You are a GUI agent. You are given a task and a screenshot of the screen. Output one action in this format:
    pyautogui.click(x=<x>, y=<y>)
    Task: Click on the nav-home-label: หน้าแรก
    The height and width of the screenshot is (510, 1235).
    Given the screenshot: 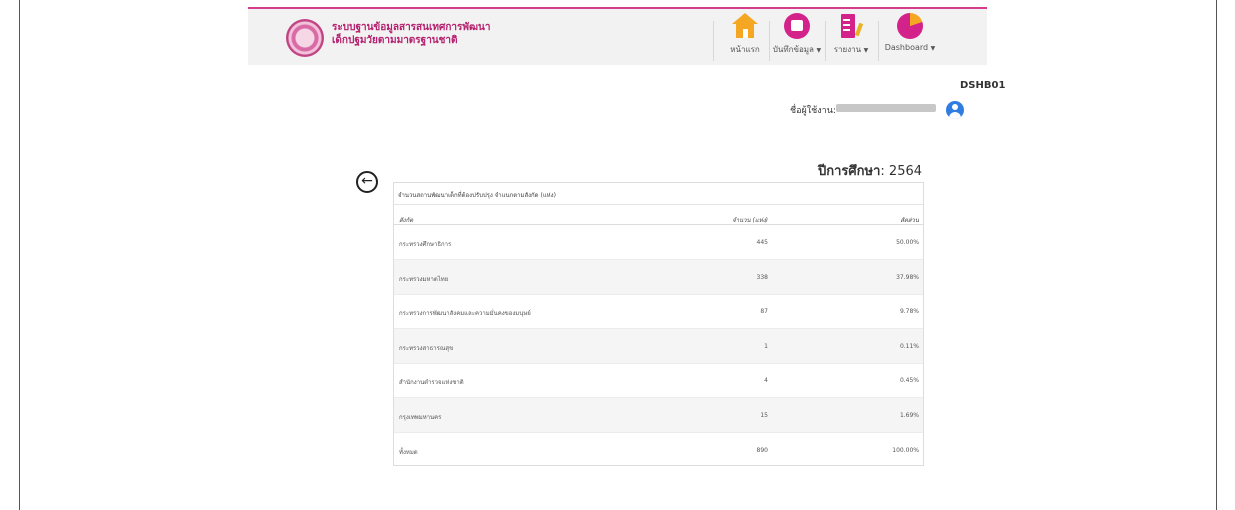 What is the action you would take?
    pyautogui.click(x=745, y=49)
    